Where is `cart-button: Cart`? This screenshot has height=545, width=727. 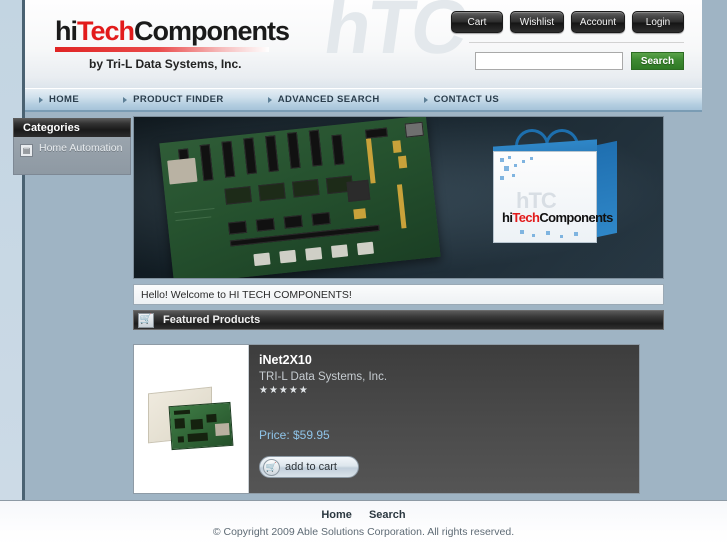
cart-button: Cart is located at coordinates (477, 22).